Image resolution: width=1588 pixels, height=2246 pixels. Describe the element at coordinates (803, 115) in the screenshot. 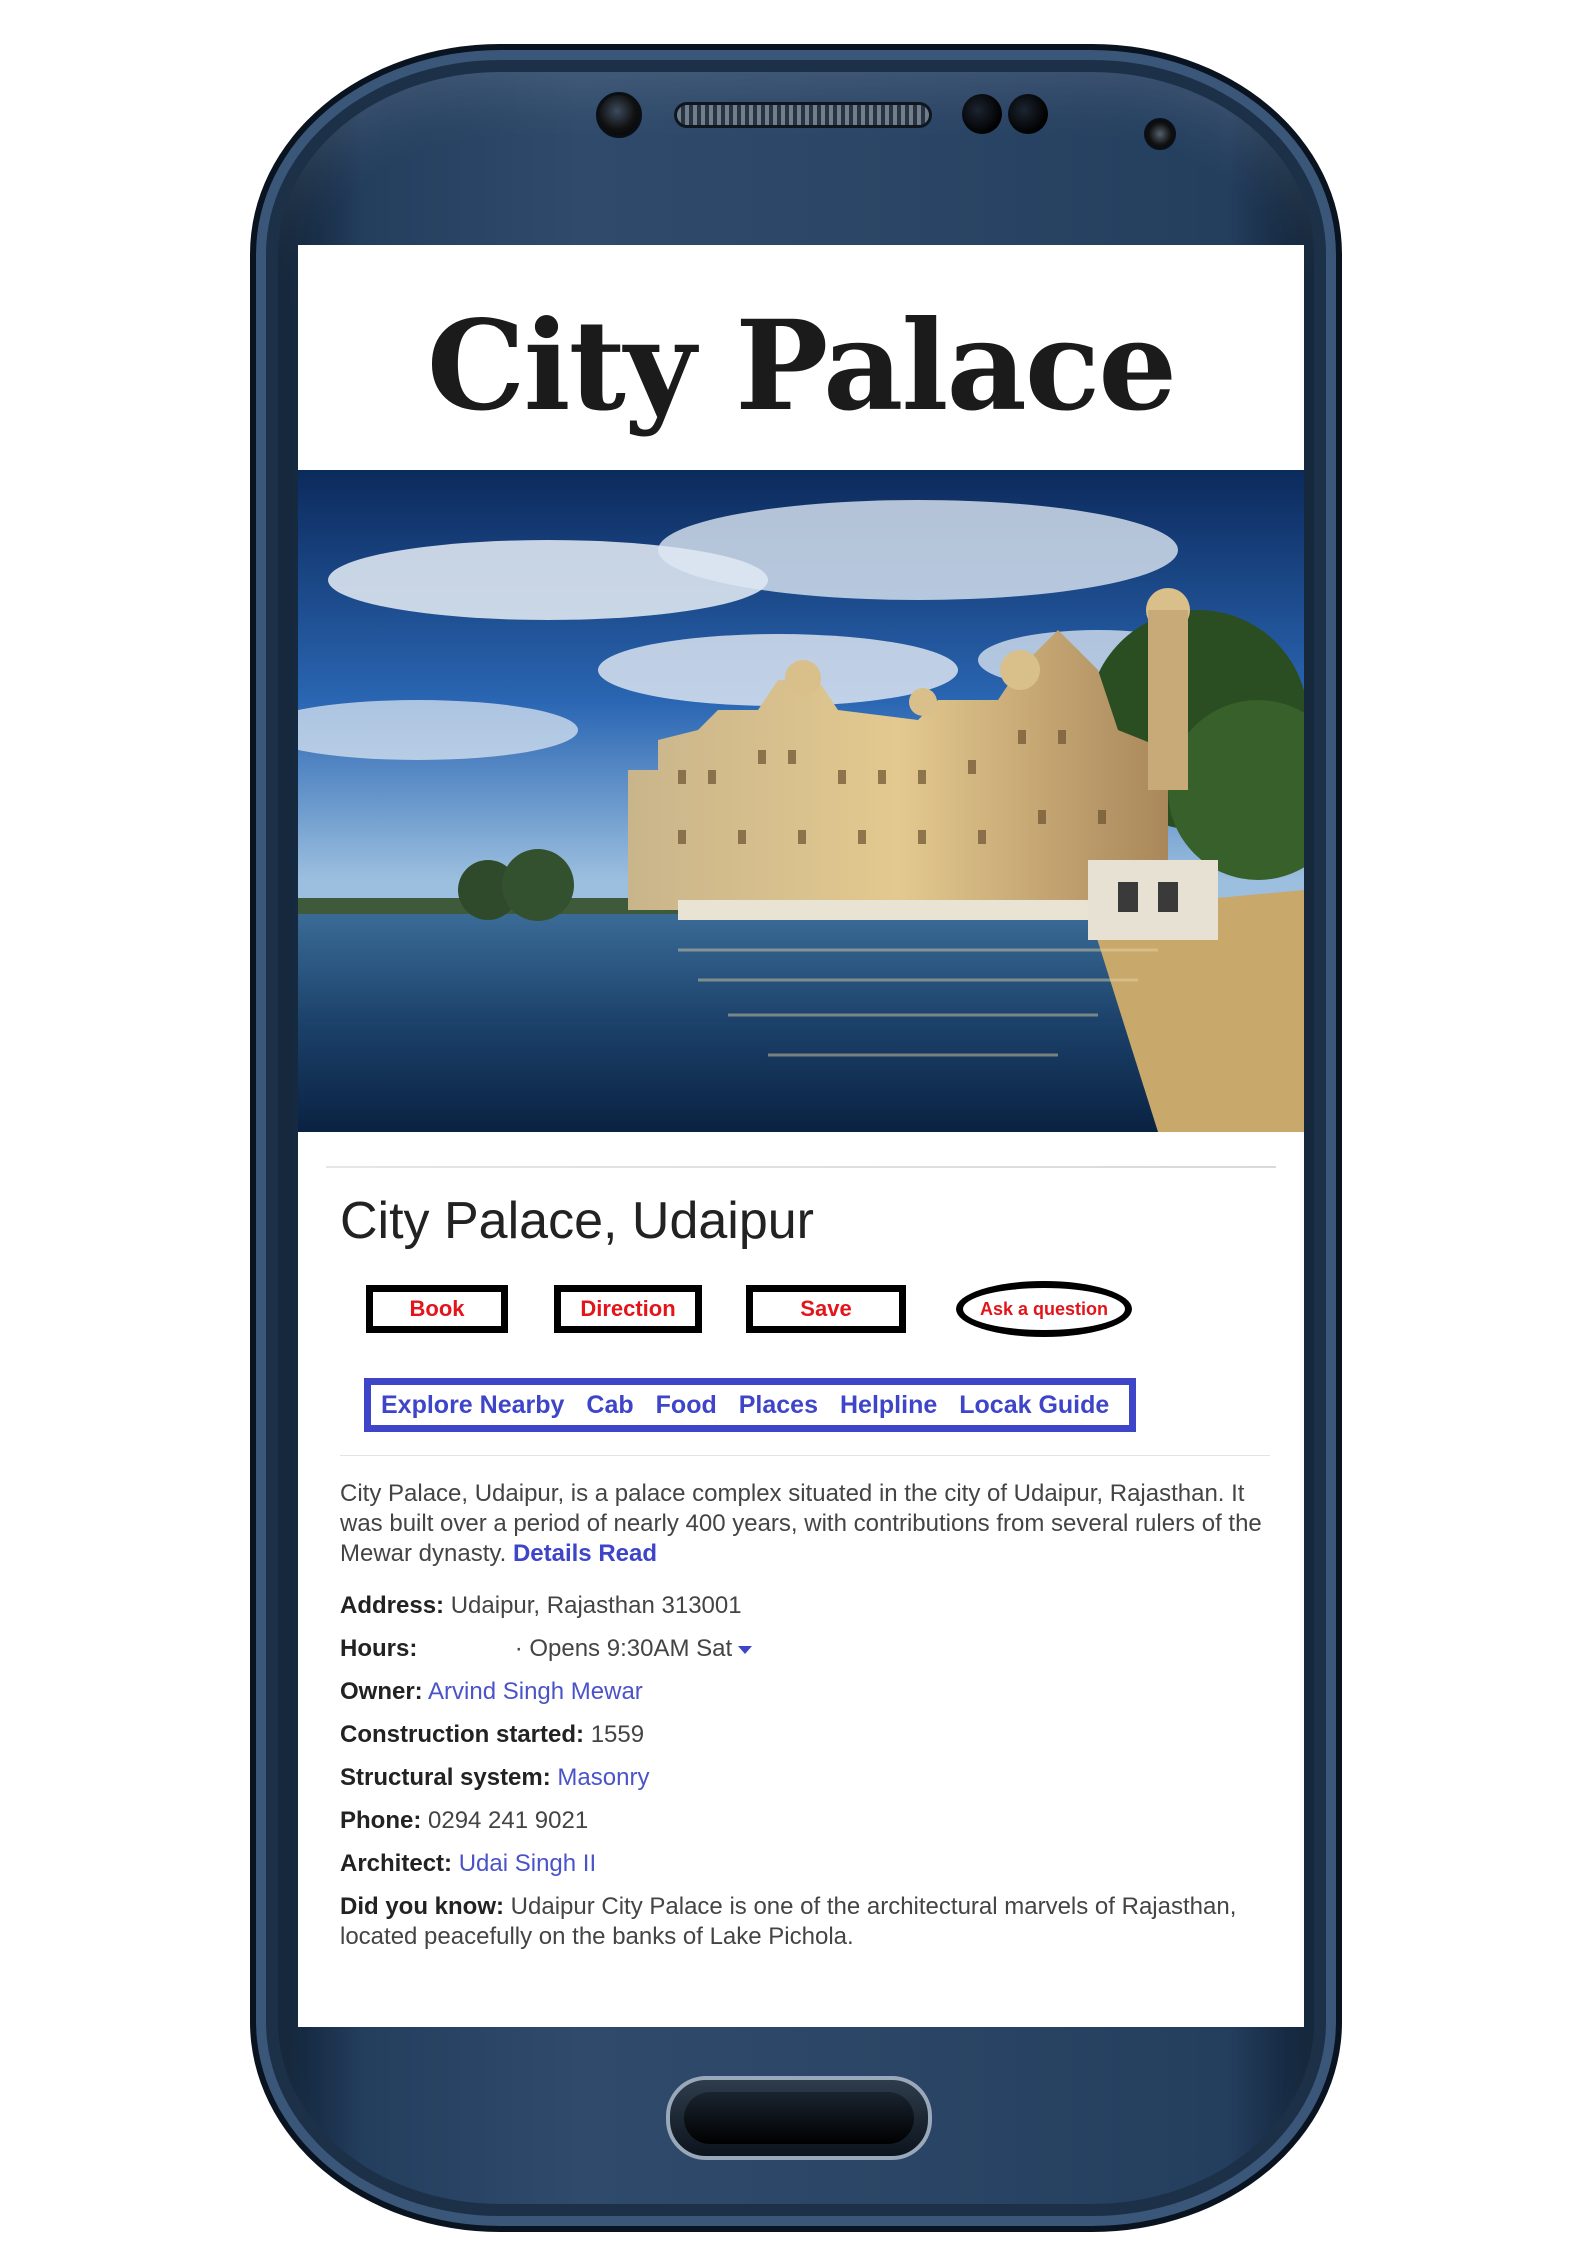

I see `earpiece-speaker` at that location.